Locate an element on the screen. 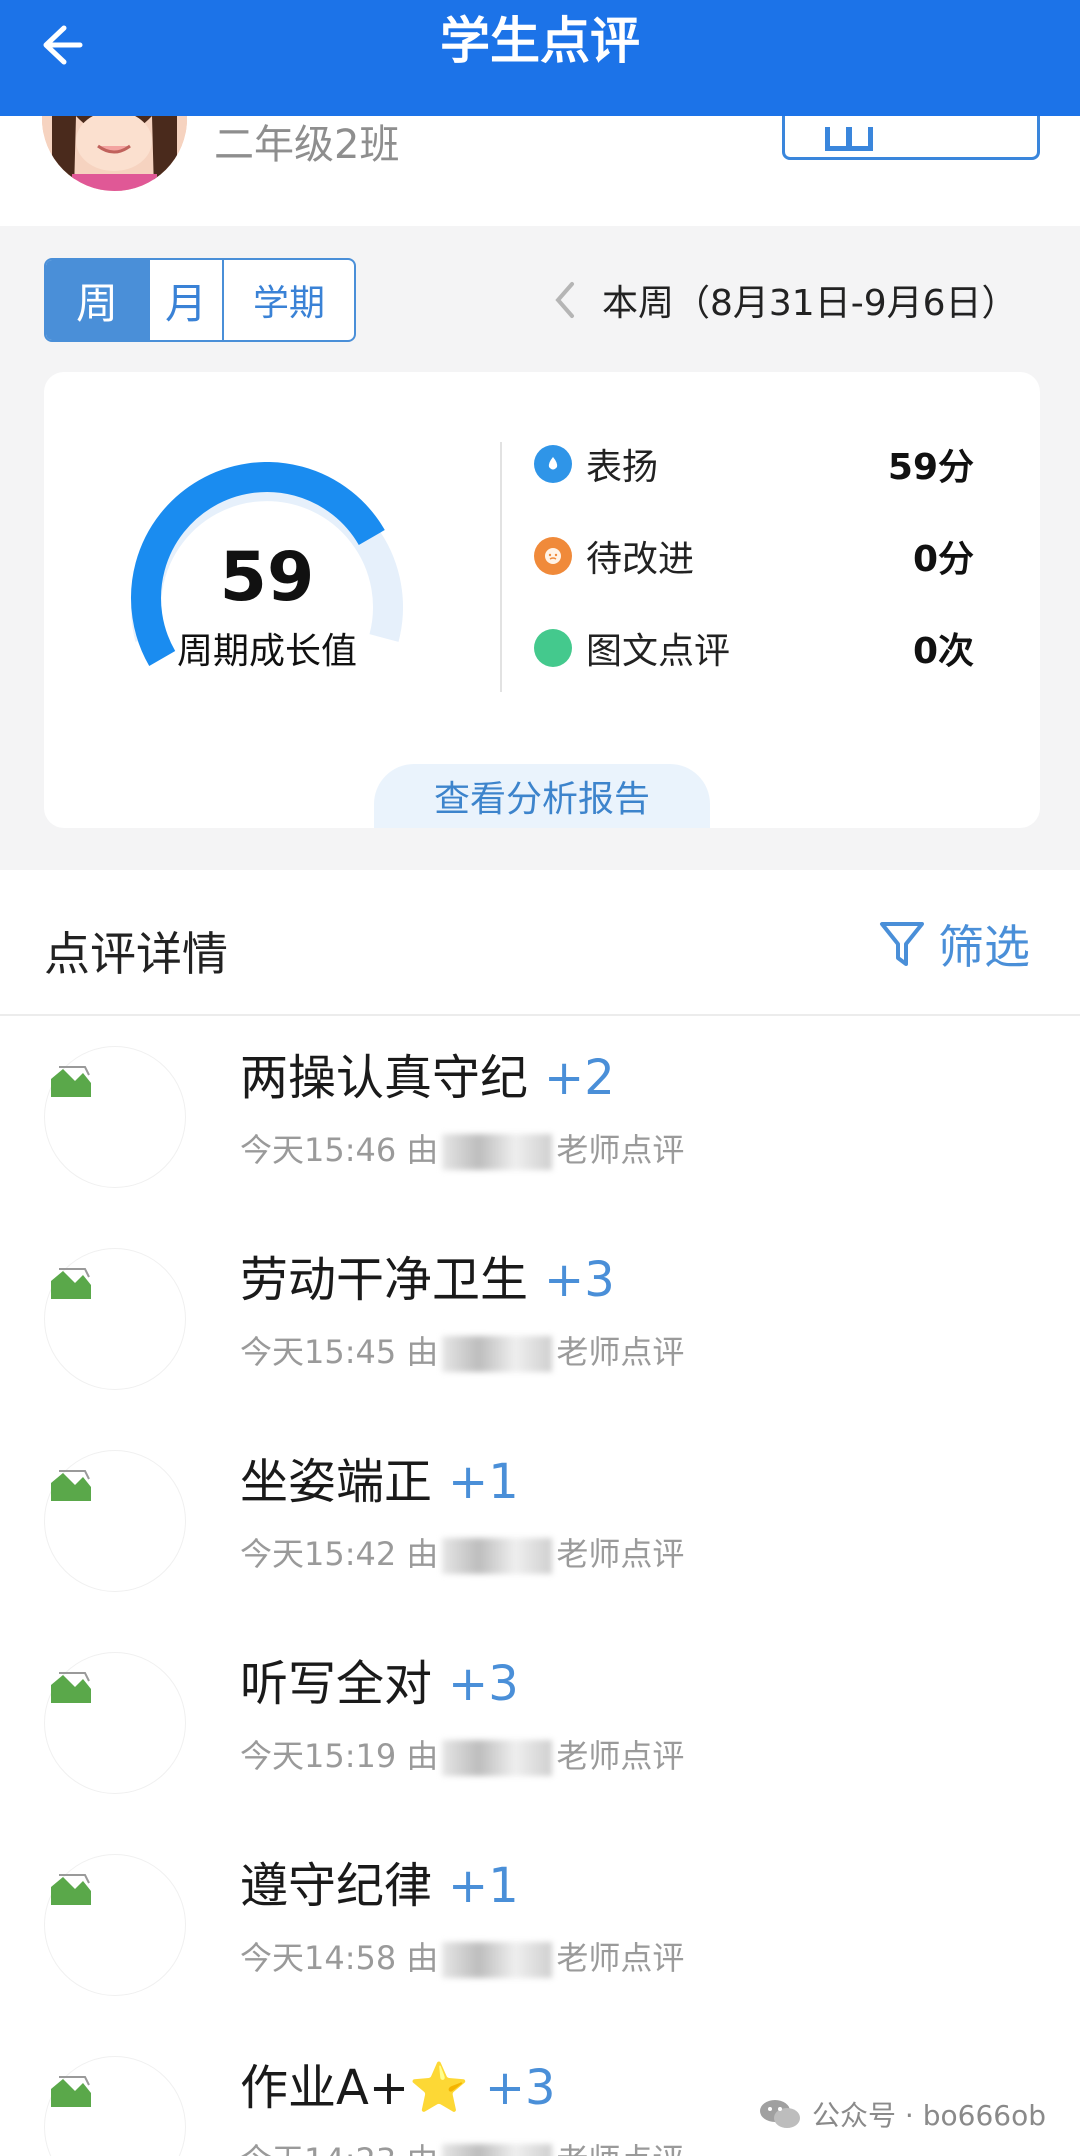  details-title: 点评详情 is located at coordinates (136, 954).